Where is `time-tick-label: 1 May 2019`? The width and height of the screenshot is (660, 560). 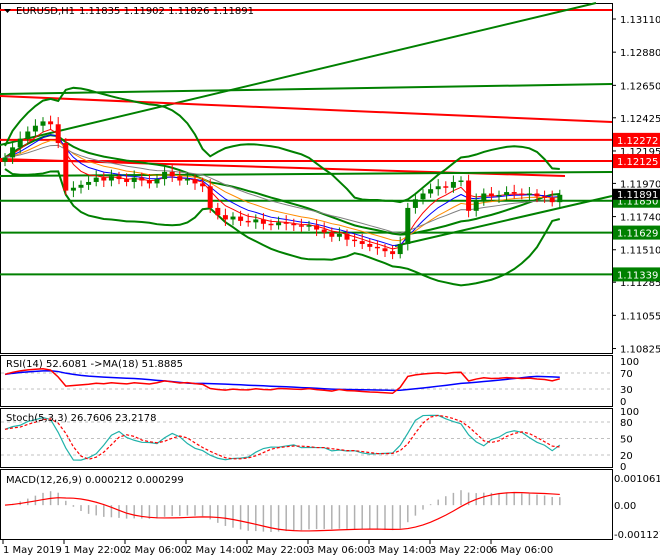
time-tick-label: 1 May 2019 is located at coordinates (32, 550).